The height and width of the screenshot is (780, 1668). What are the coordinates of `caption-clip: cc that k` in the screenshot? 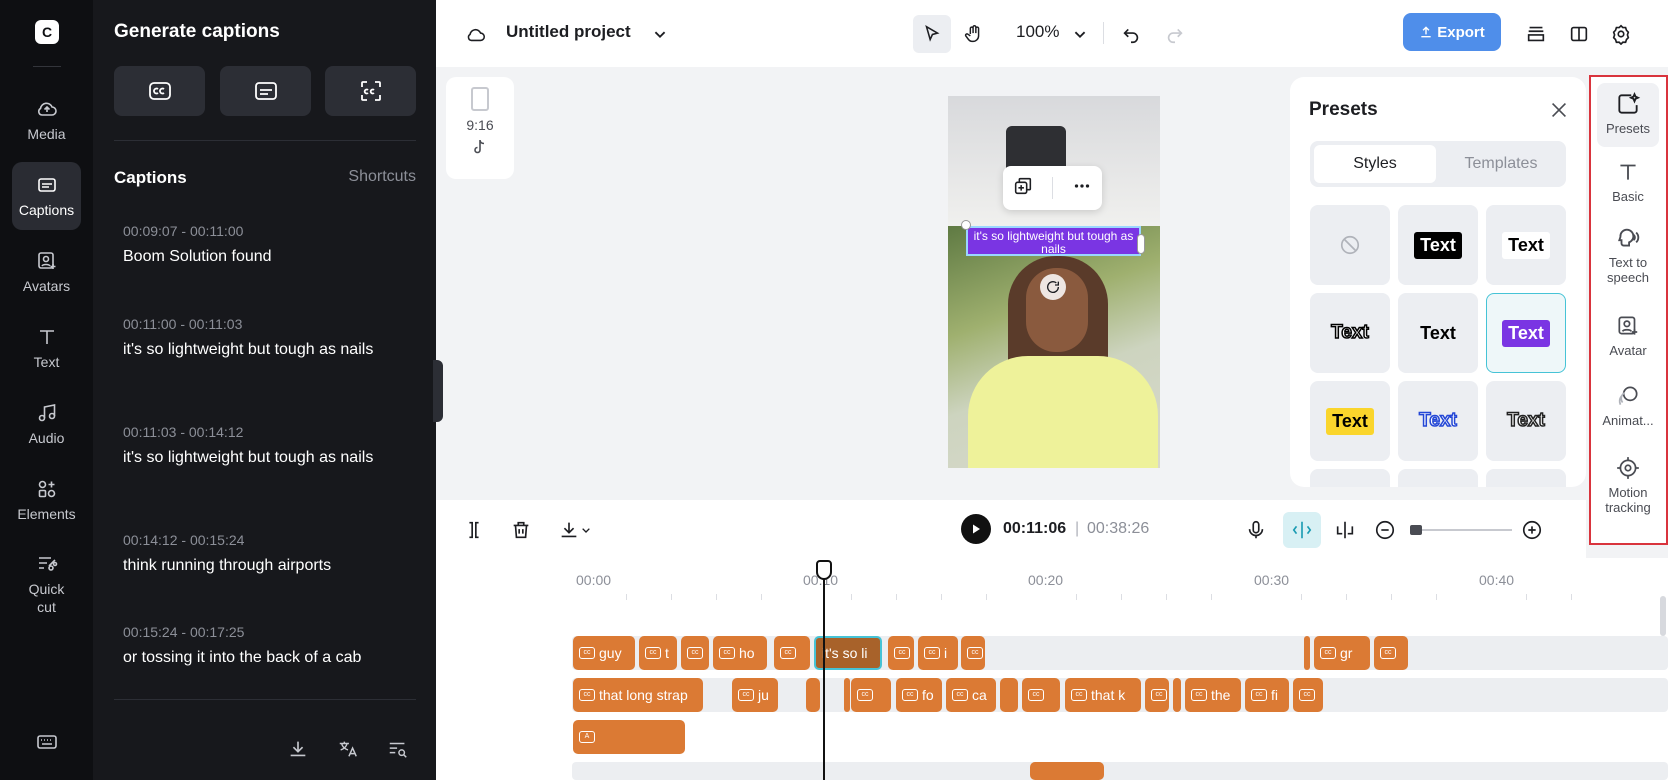 It's located at (1103, 695).